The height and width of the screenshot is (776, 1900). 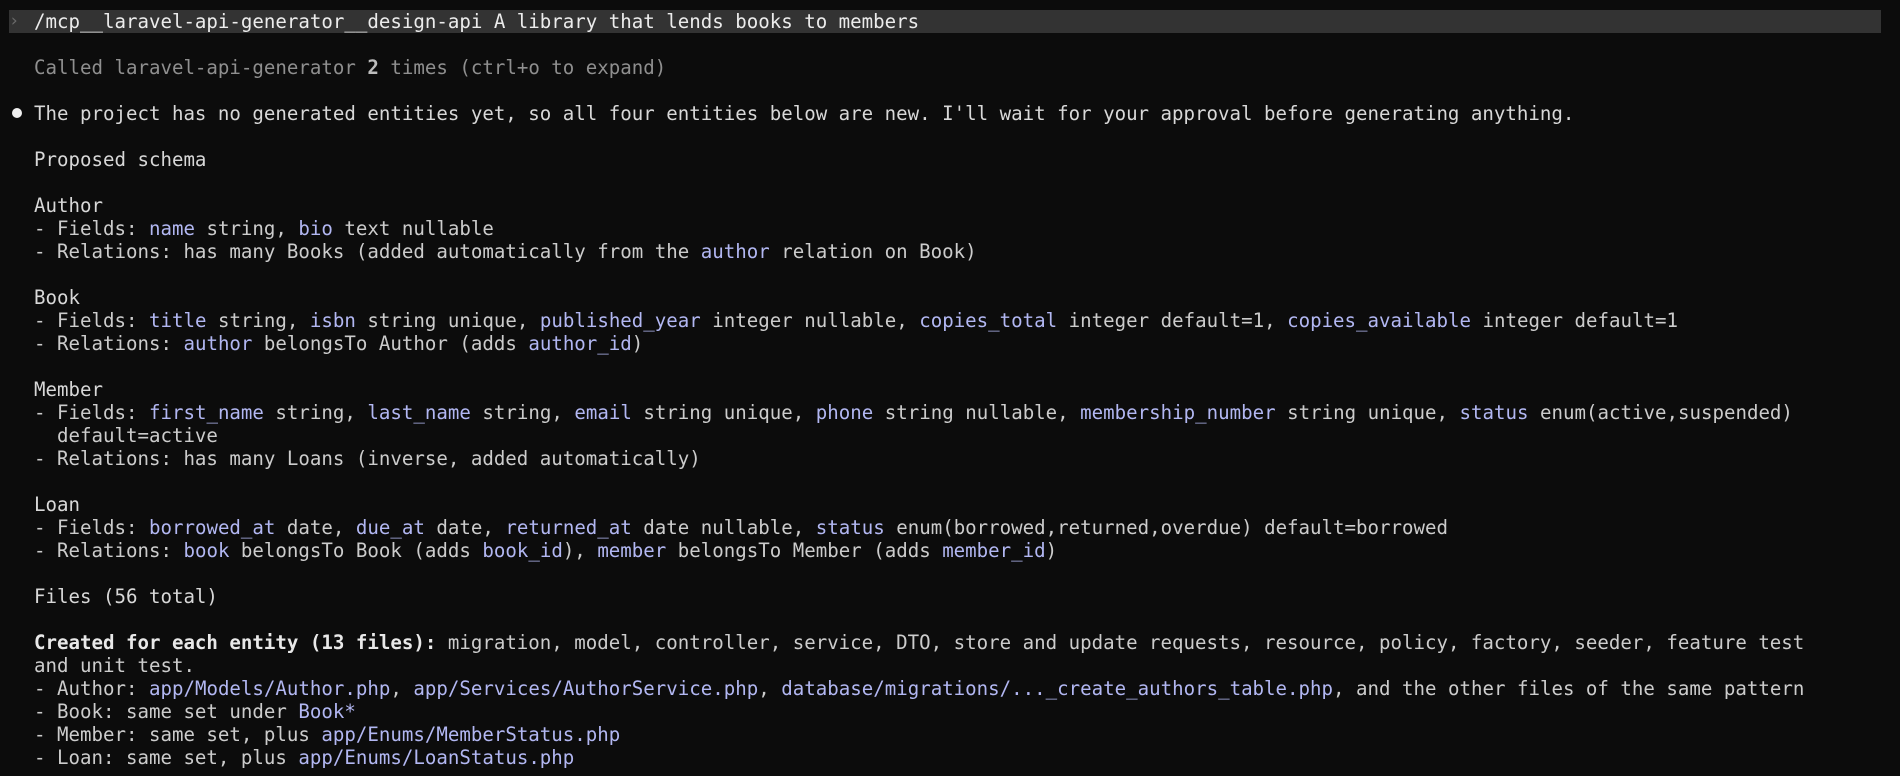 I want to click on field-last-name: last_name, so click(x=419, y=412).